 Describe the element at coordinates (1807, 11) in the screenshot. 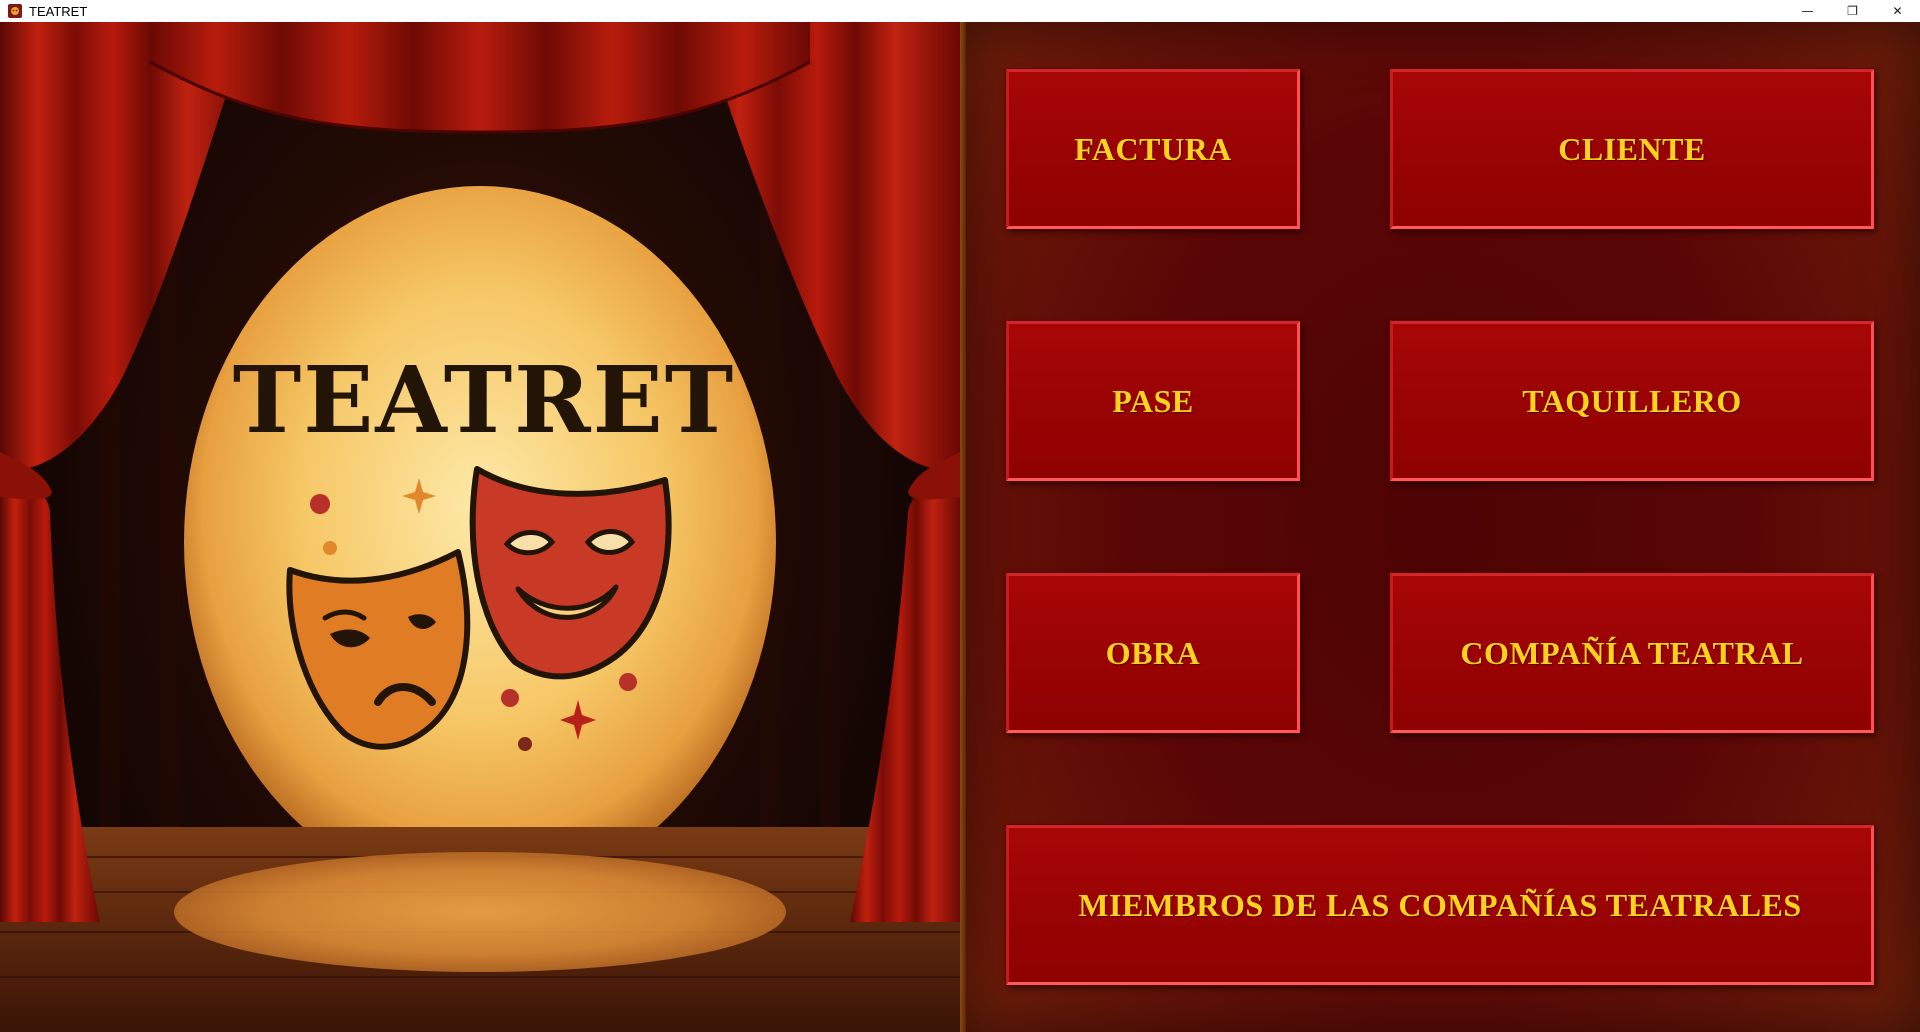

I see `minimize-button: —` at that location.